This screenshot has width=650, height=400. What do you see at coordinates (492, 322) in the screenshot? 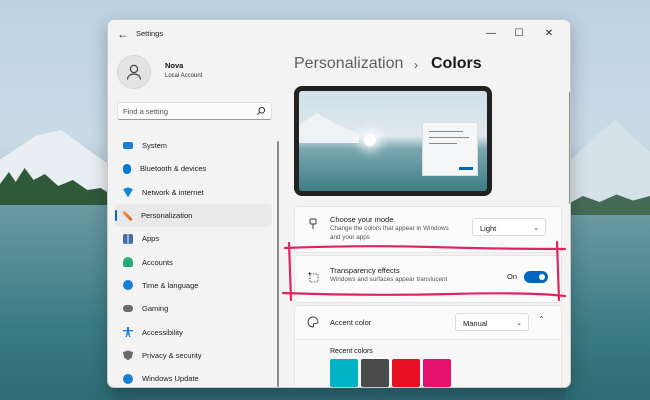
I see `accent-dropdown: Manual ⌄` at bounding box center [492, 322].